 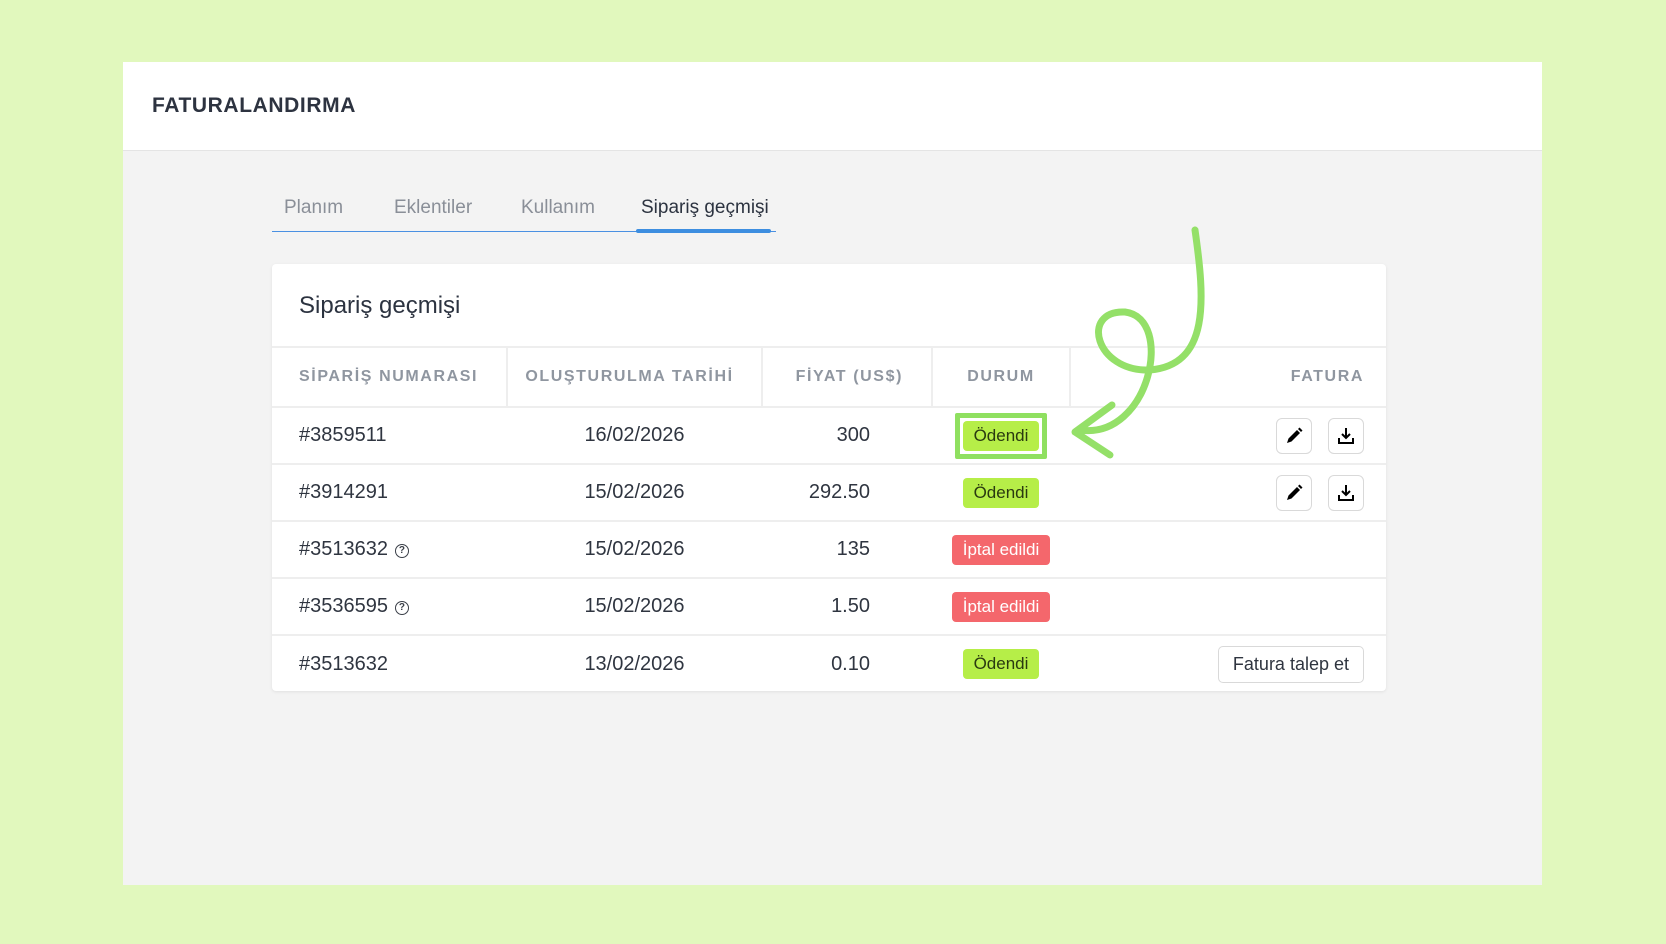 What do you see at coordinates (390, 377) in the screenshot?
I see `col-order-number: SİPARİŞ NUMARASI` at bounding box center [390, 377].